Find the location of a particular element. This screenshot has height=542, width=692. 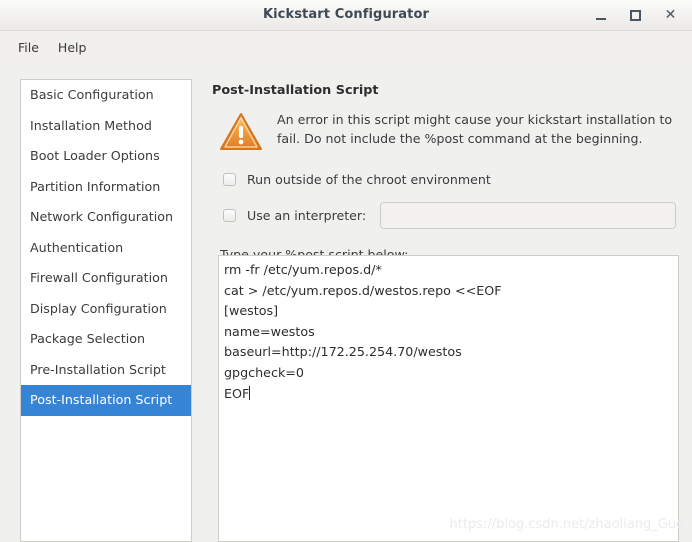

script-line-last: EOF is located at coordinates (448, 394).